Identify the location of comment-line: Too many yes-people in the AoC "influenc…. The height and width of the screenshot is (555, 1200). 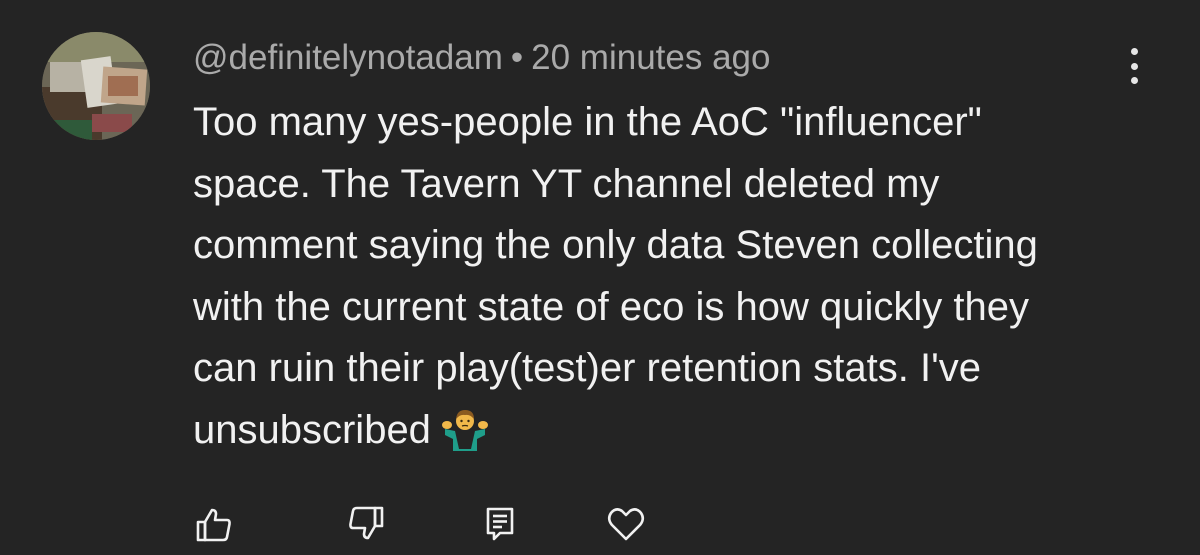
(587, 122).